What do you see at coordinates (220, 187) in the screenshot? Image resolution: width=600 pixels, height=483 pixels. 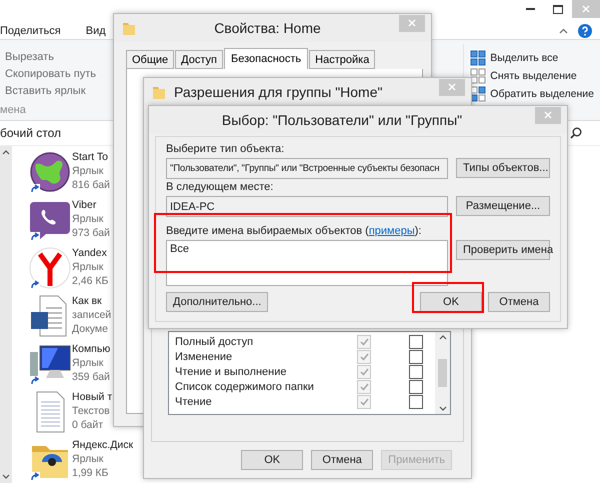 I see `field-label: В следующем месте:` at bounding box center [220, 187].